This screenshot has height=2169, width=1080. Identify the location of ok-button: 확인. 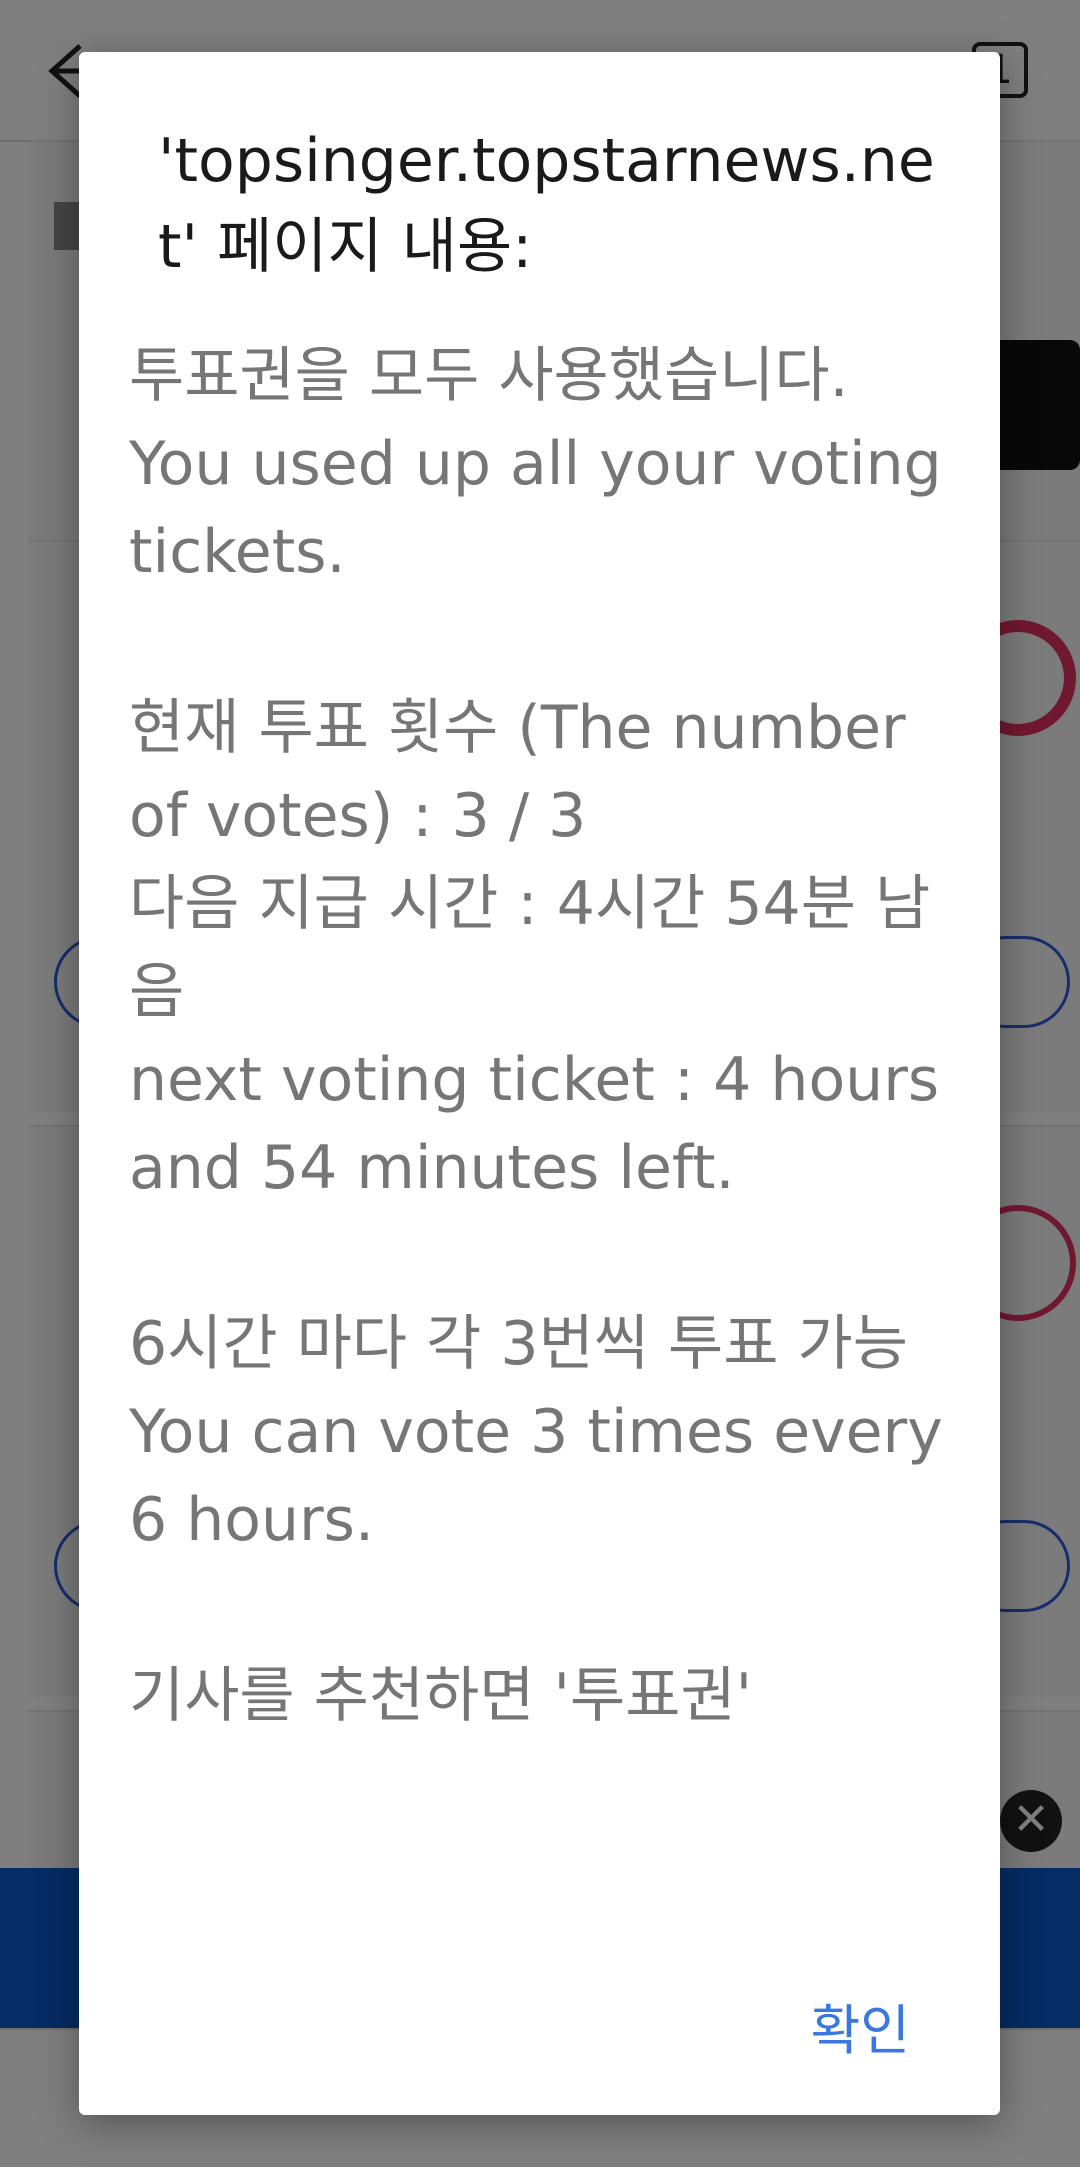
(860, 2025).